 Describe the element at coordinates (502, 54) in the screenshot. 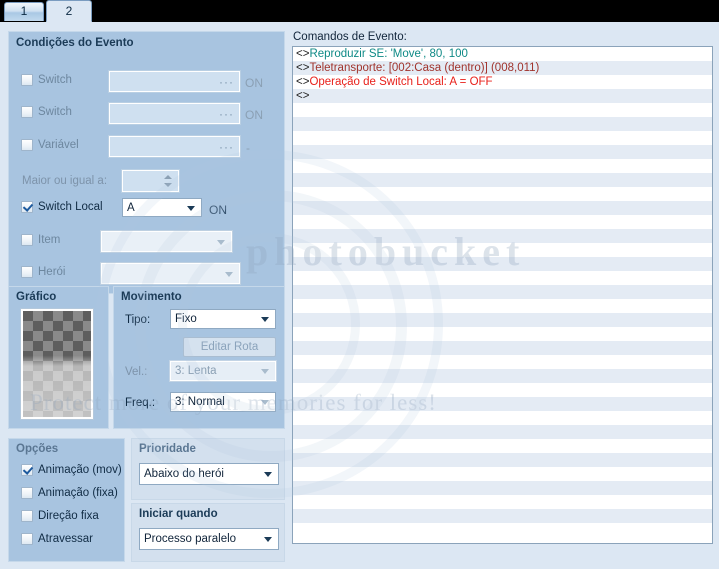

I see `event-command-row: <>Reproduzir SE: 'Move', 80, 100` at that location.